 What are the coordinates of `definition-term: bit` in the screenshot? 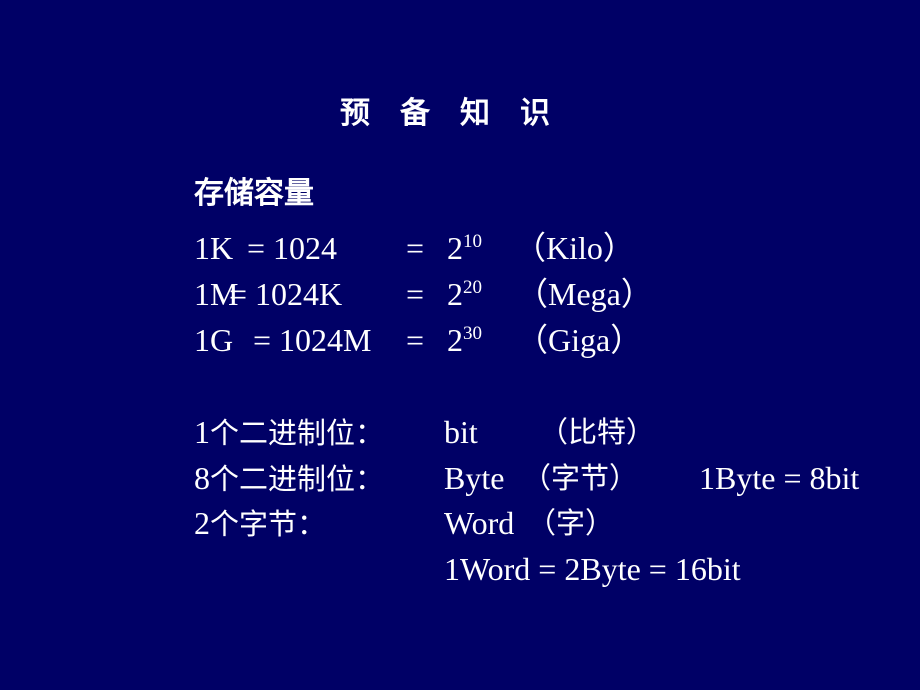 It's located at (461, 432).